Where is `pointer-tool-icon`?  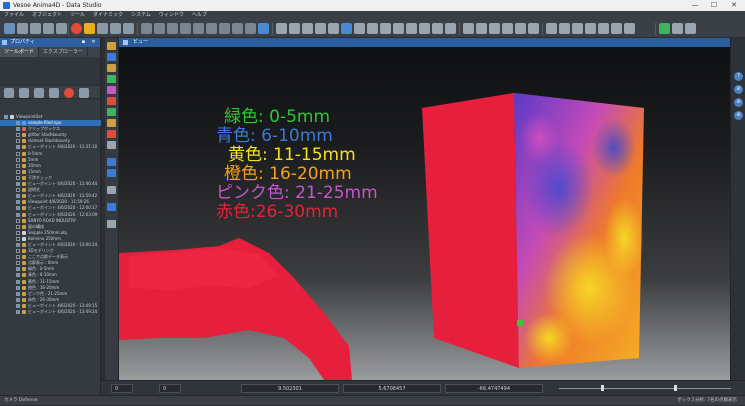
pointer-tool-icon is located at coordinates (111, 57).